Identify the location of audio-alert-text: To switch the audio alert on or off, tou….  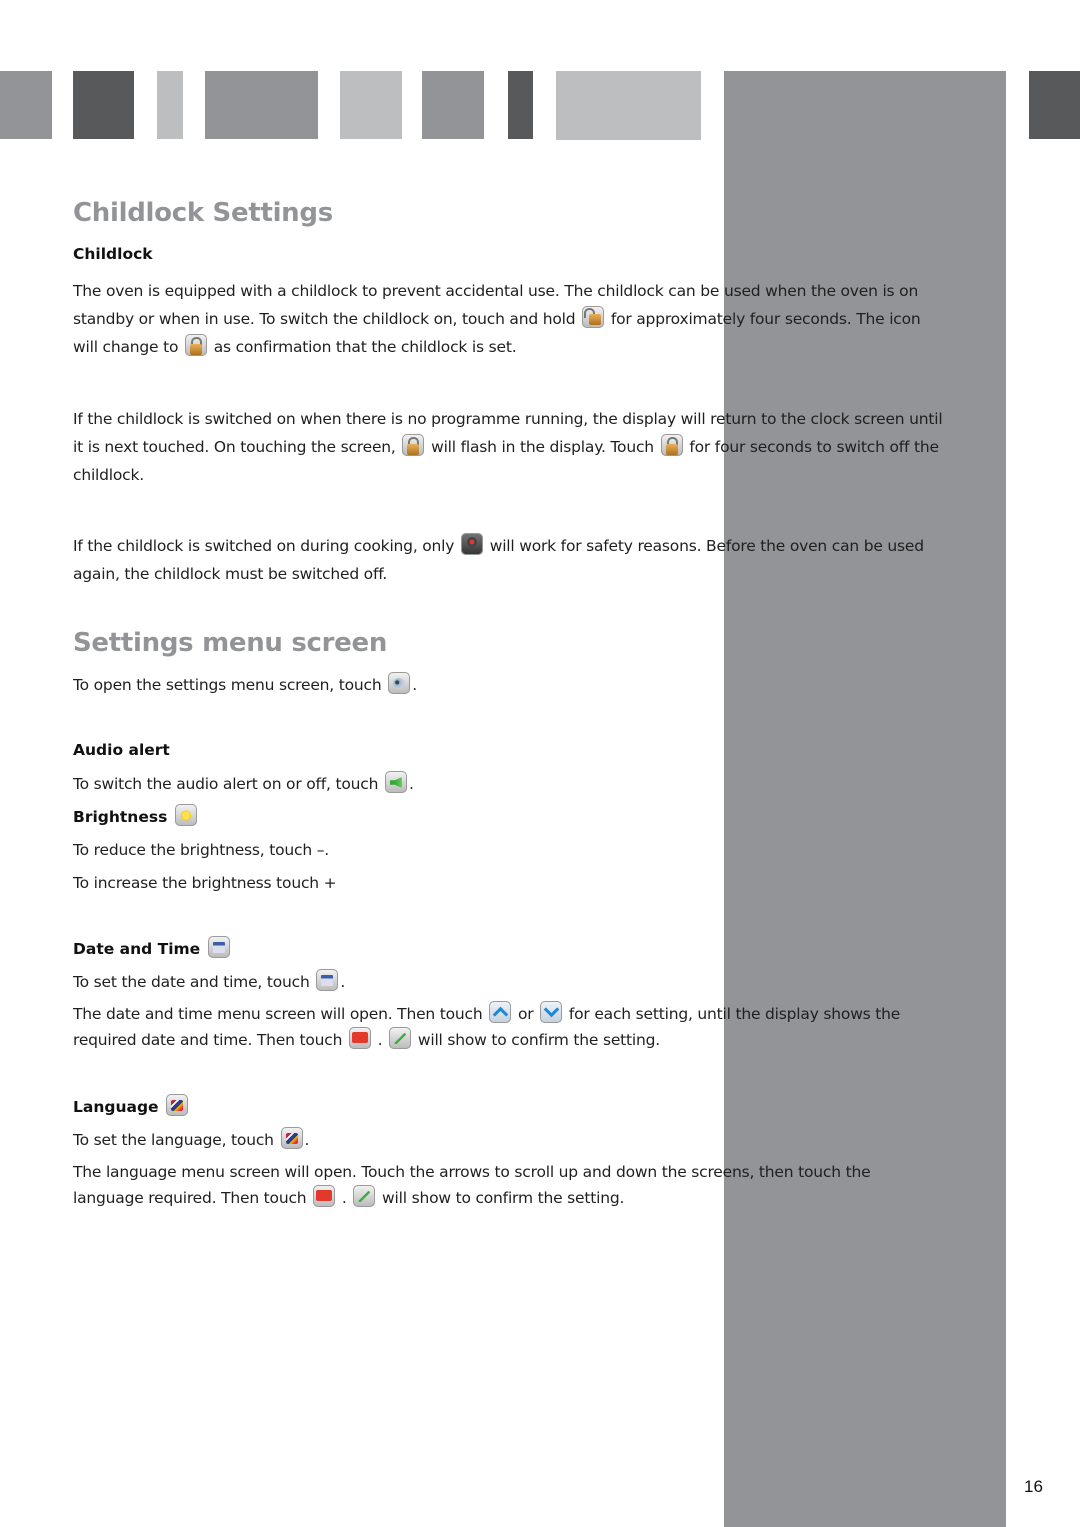
(508, 784).